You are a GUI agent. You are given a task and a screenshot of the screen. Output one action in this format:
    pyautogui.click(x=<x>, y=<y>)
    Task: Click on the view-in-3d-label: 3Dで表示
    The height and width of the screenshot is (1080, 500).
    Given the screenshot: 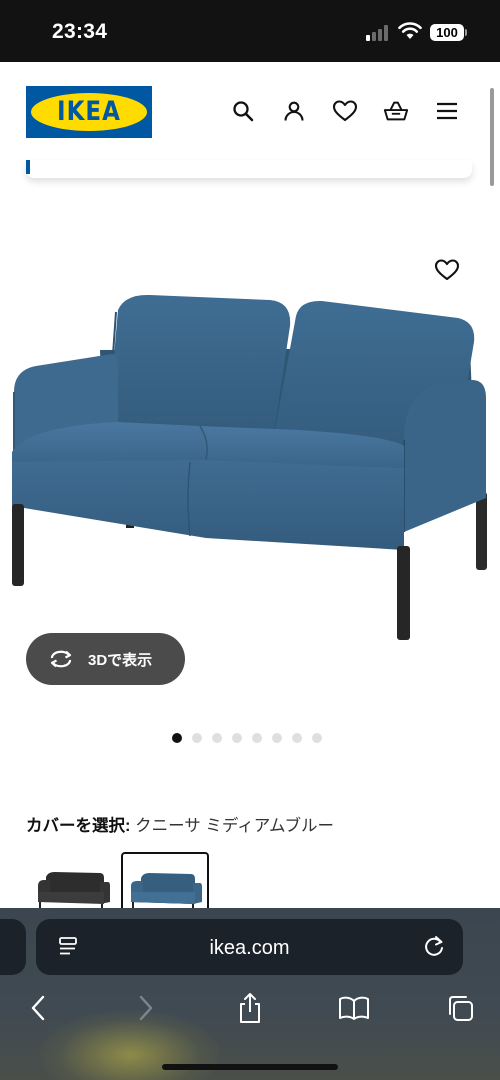 What is the action you would take?
    pyautogui.click(x=120, y=660)
    